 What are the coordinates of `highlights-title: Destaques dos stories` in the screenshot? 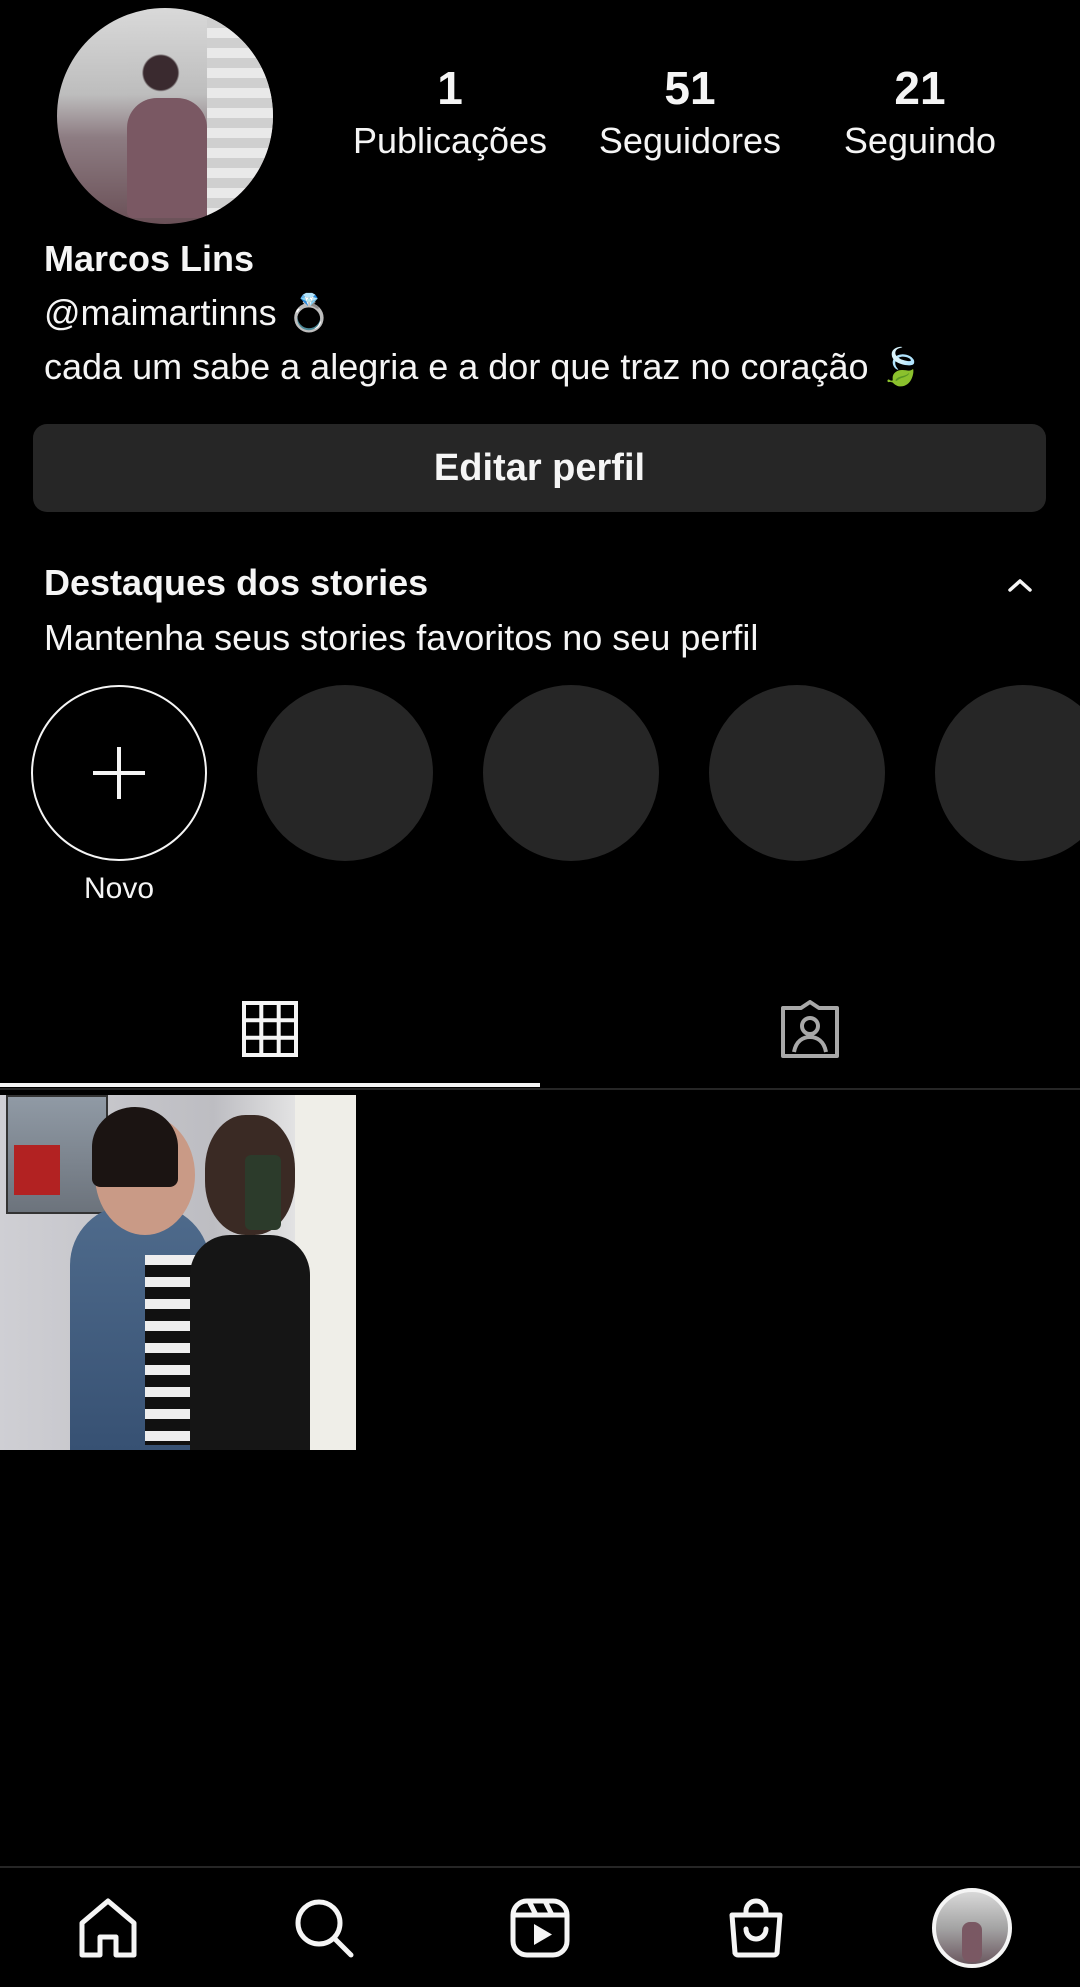 It's located at (236, 582).